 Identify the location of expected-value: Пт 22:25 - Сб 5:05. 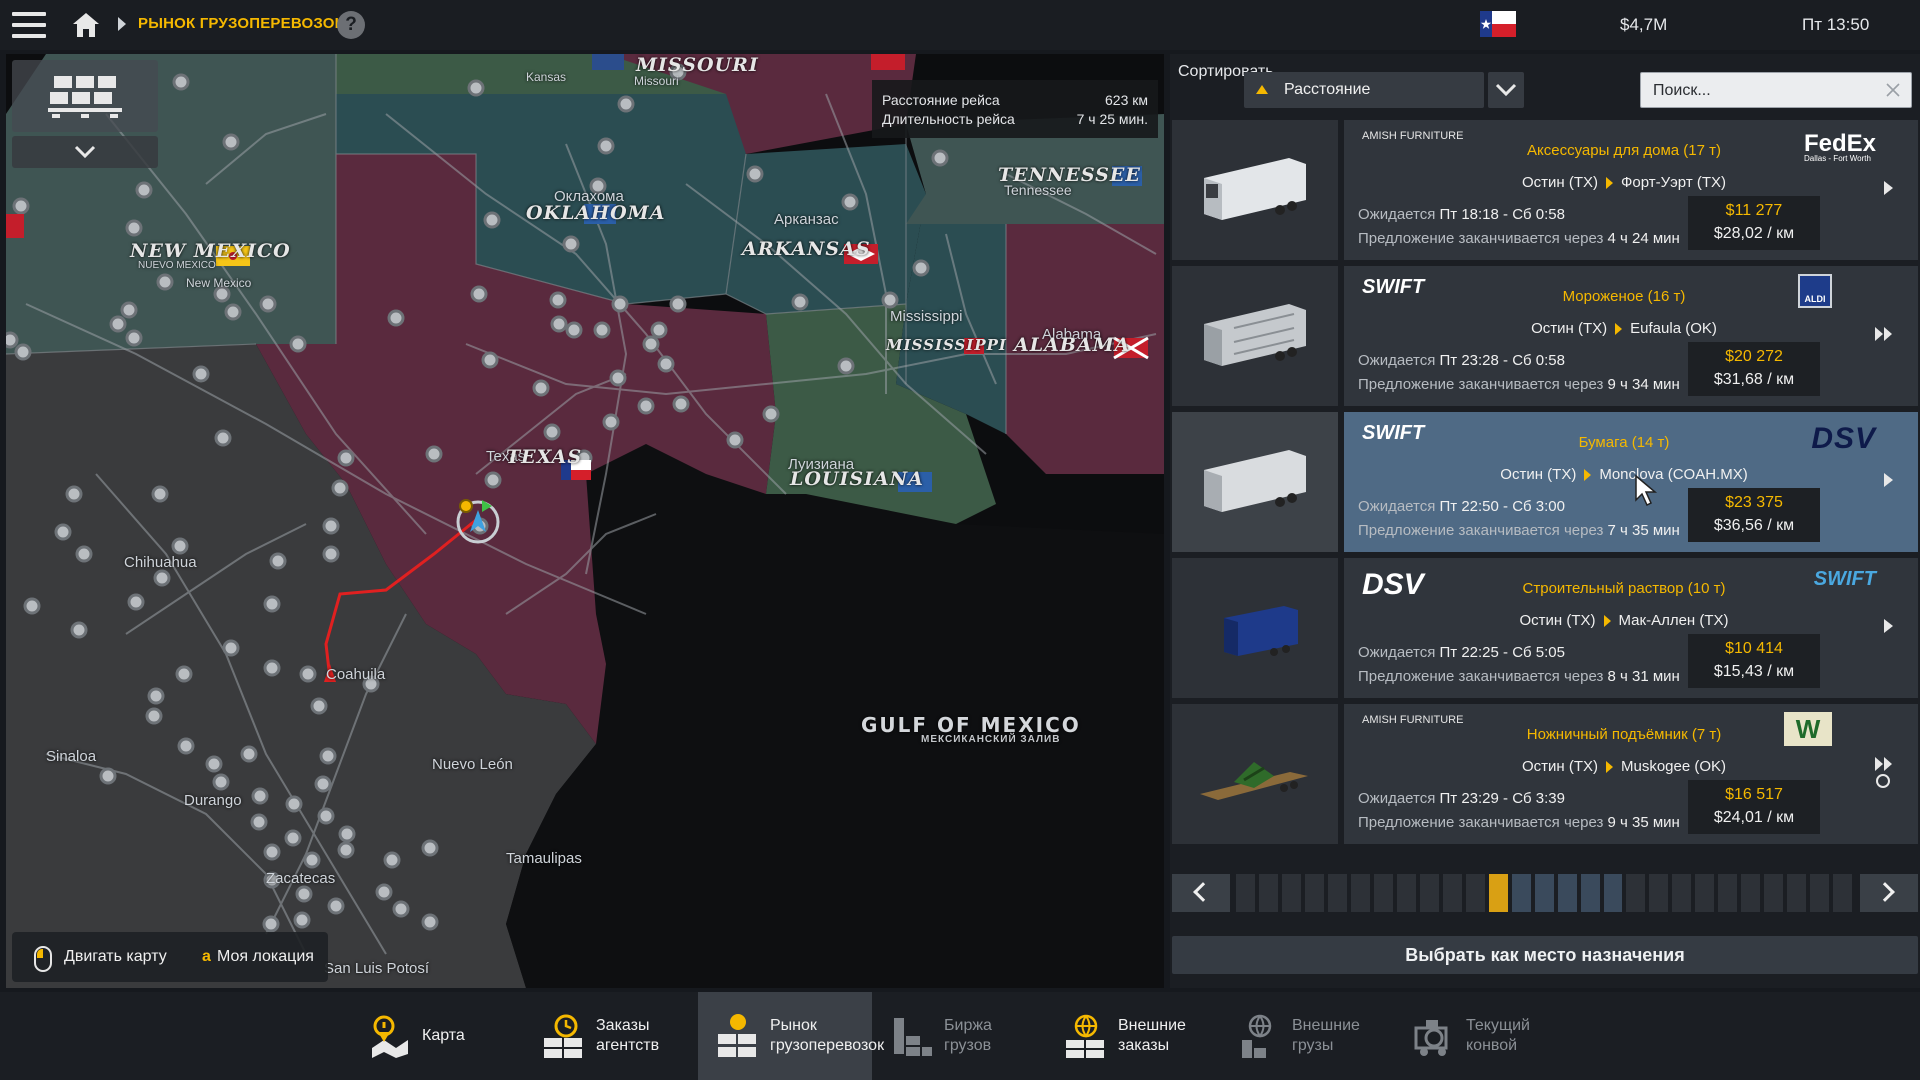
(1502, 652).